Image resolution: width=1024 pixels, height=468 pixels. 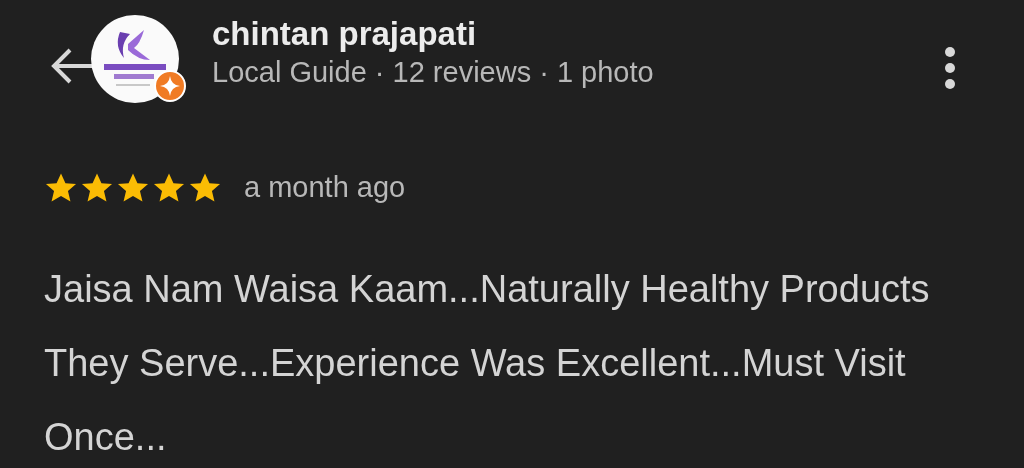 What do you see at coordinates (433, 72) in the screenshot?
I see `reviewer-info: Local Guide · 12 reviews · 1 photo` at bounding box center [433, 72].